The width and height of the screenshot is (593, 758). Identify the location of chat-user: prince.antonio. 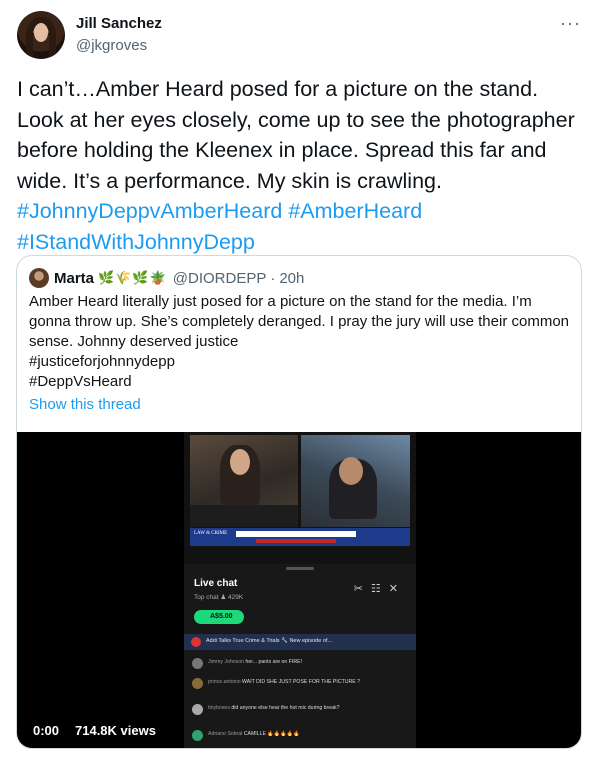
(224, 682).